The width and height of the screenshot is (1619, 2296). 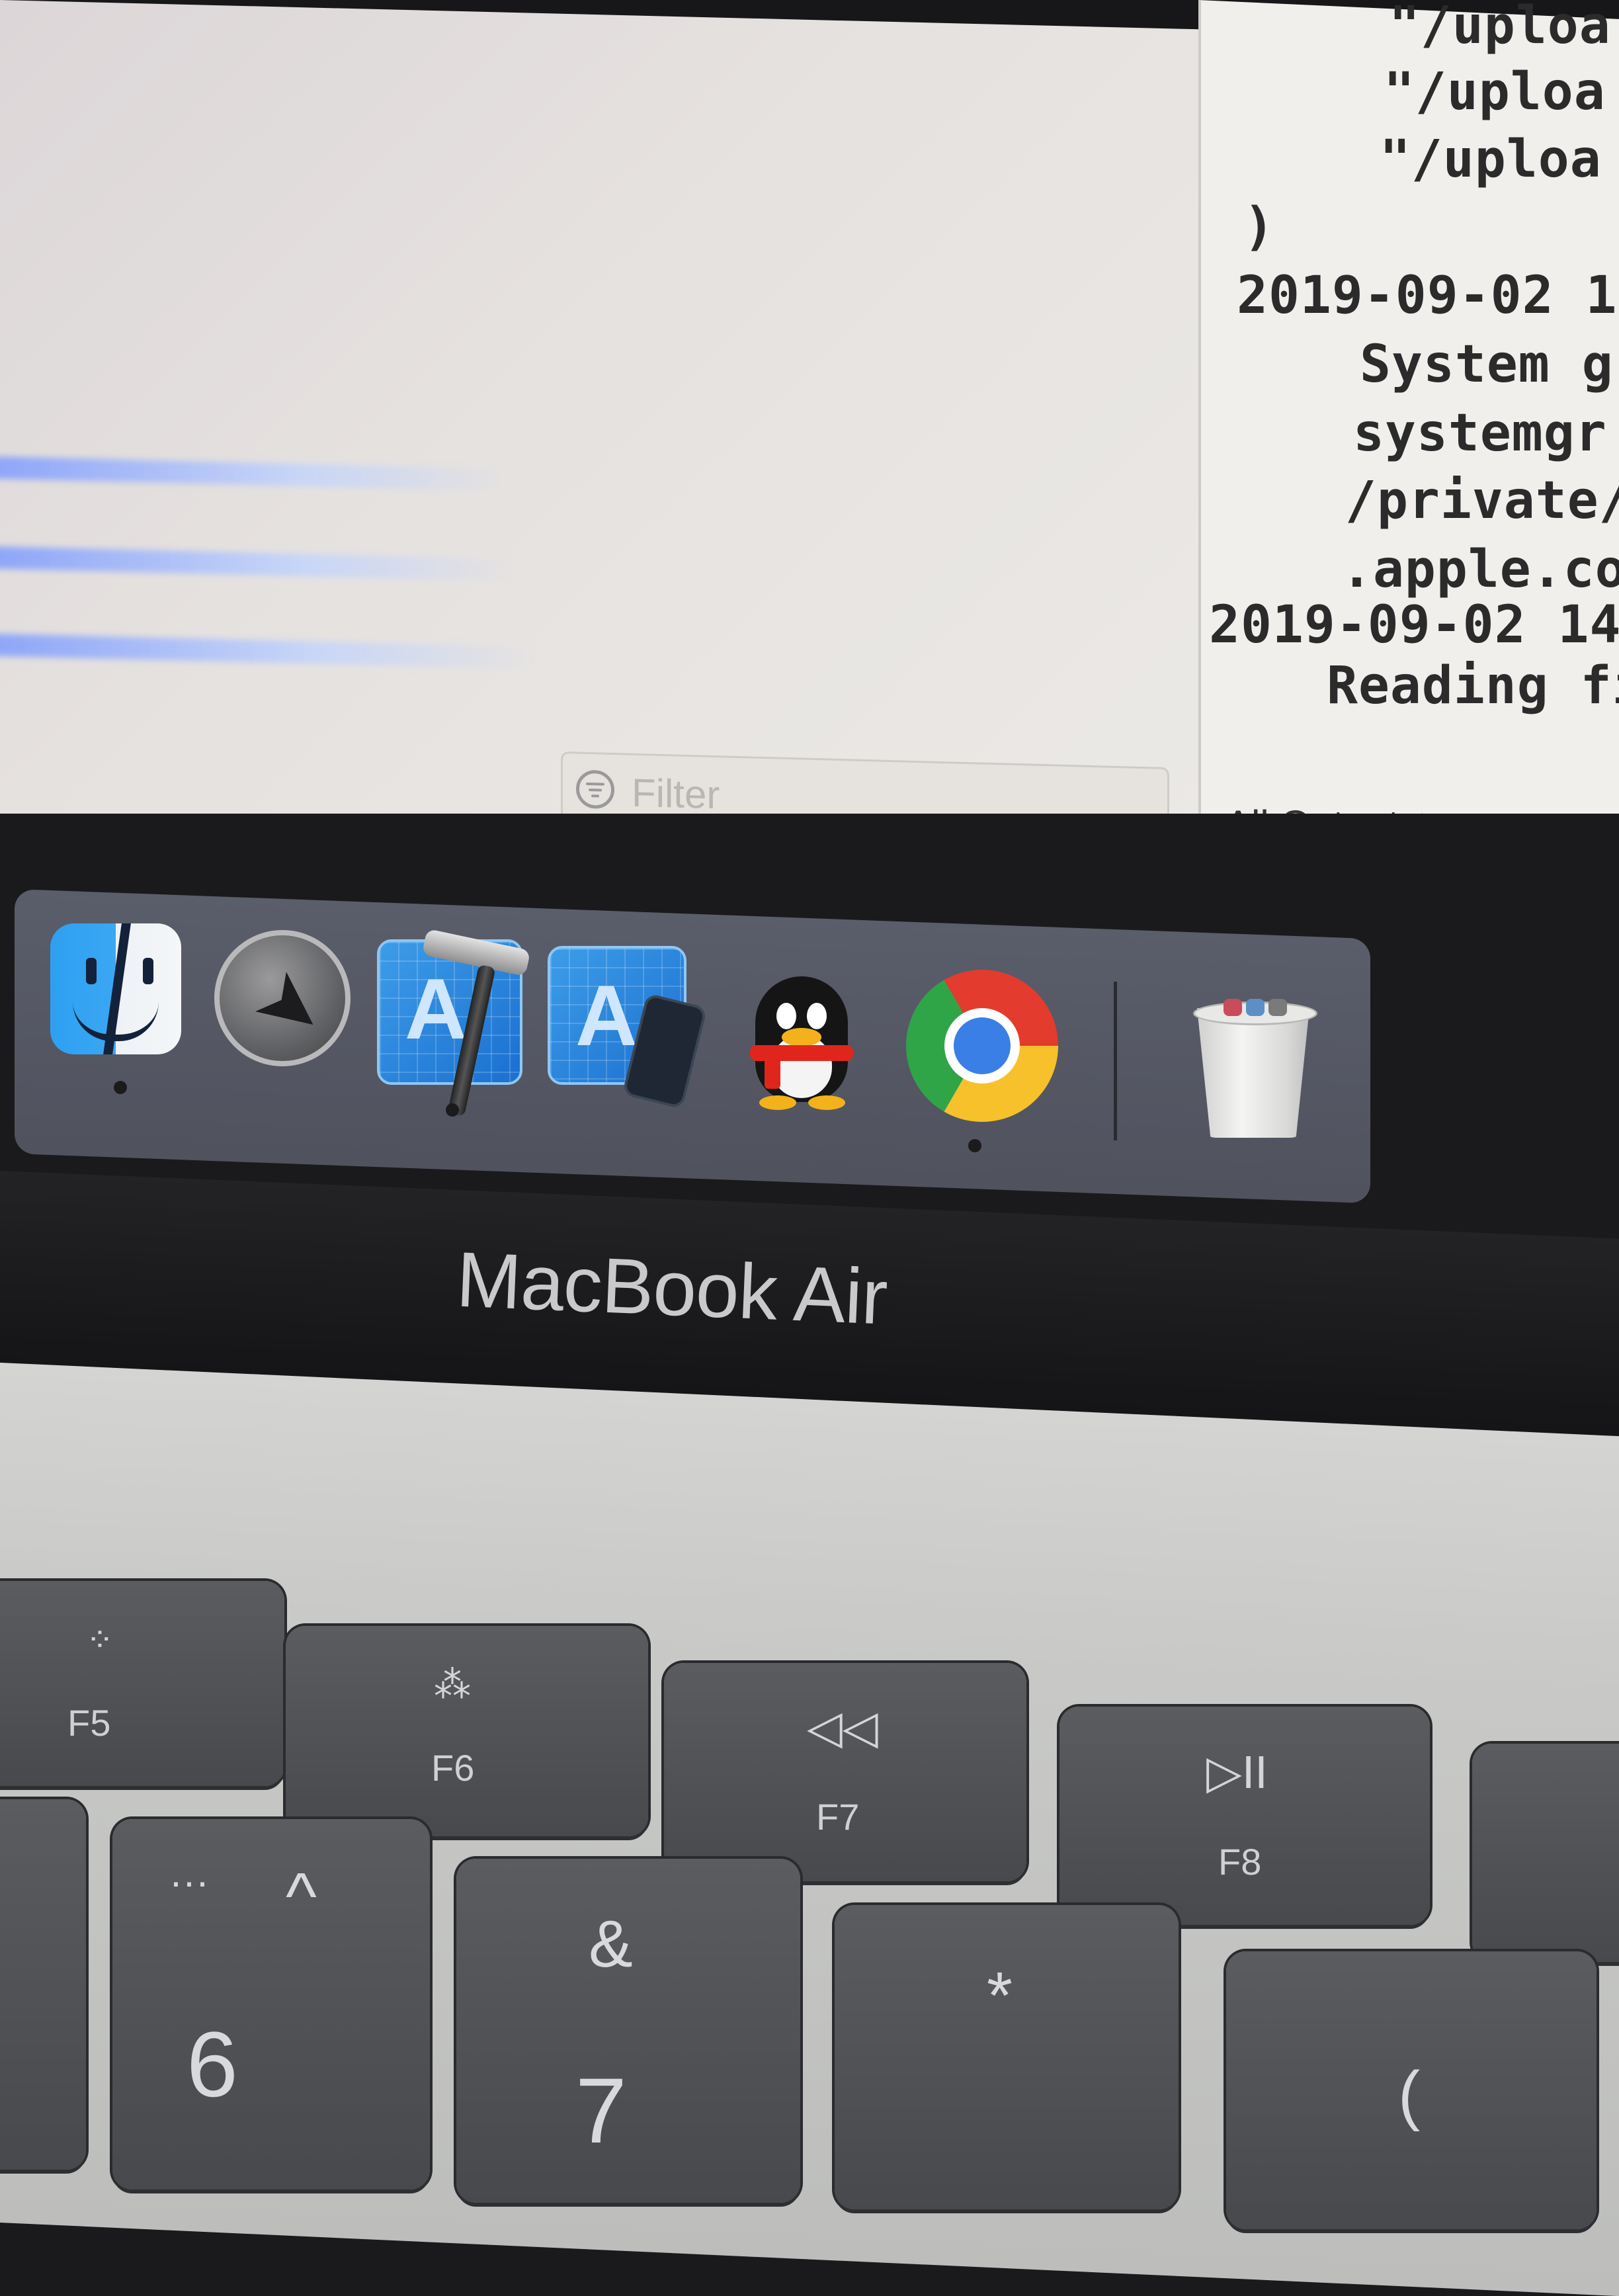 I want to click on key-6: ··· ^ 6, so click(x=271, y=2004).